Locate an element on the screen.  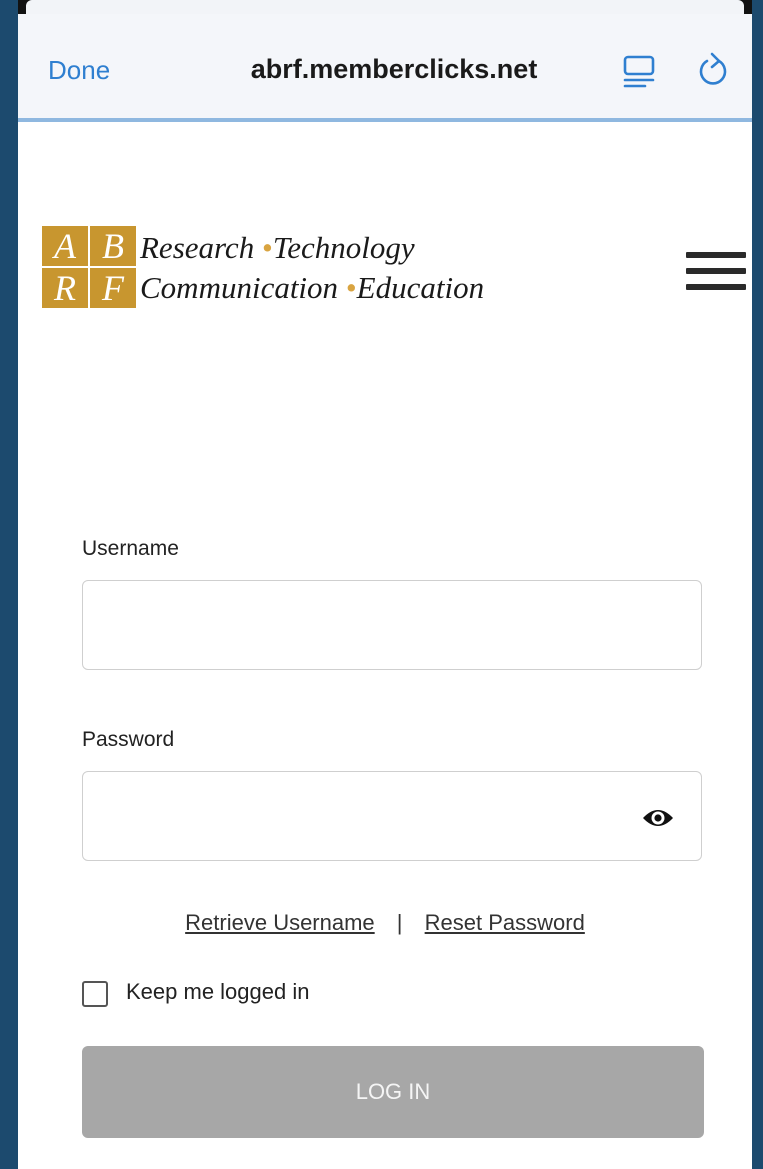
login-button: LOG IN is located at coordinates (393, 1092).